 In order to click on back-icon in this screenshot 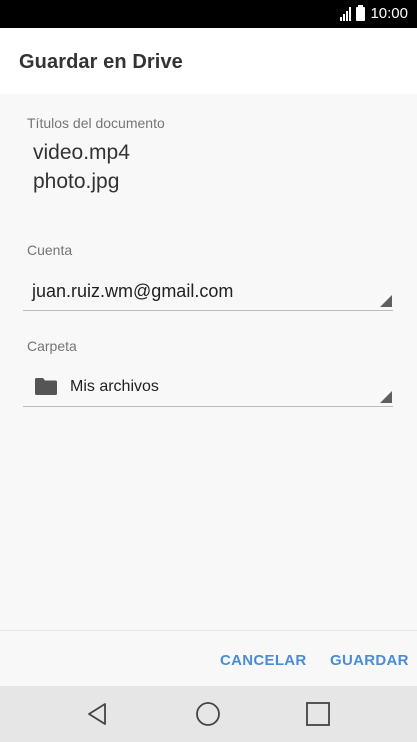, I will do `click(98, 714)`.